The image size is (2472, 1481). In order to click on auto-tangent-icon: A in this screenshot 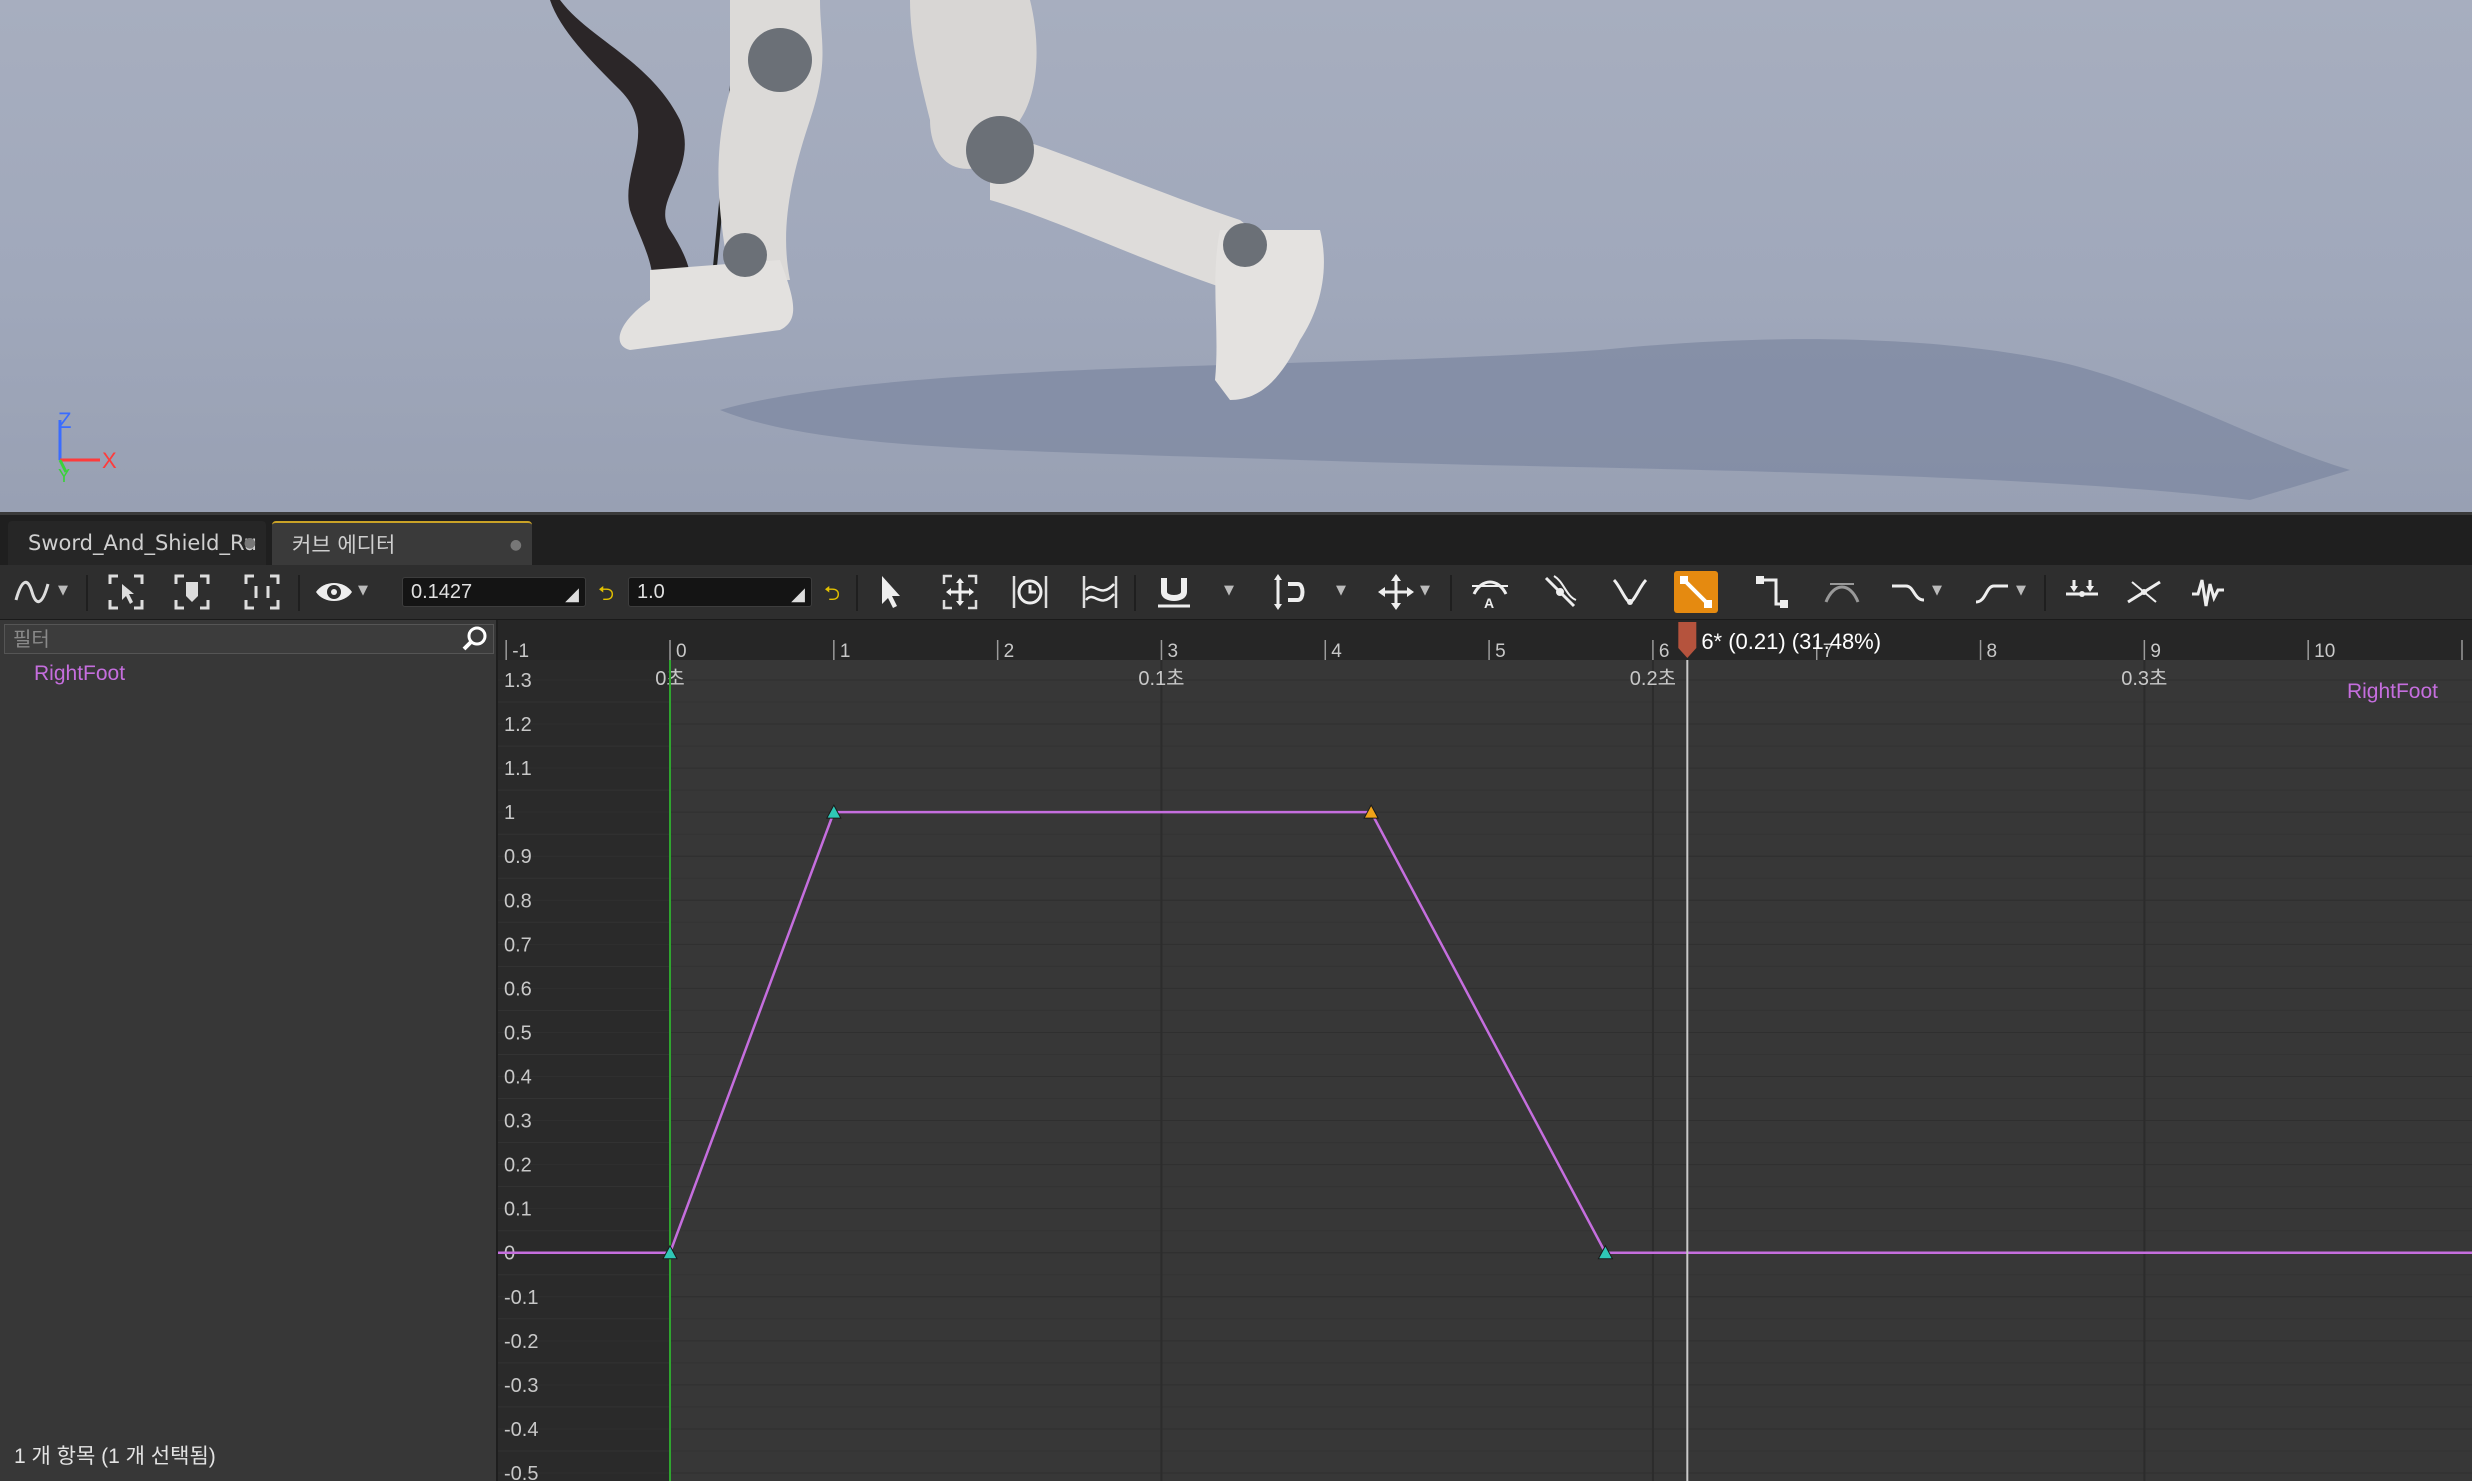, I will do `click(1490, 592)`.